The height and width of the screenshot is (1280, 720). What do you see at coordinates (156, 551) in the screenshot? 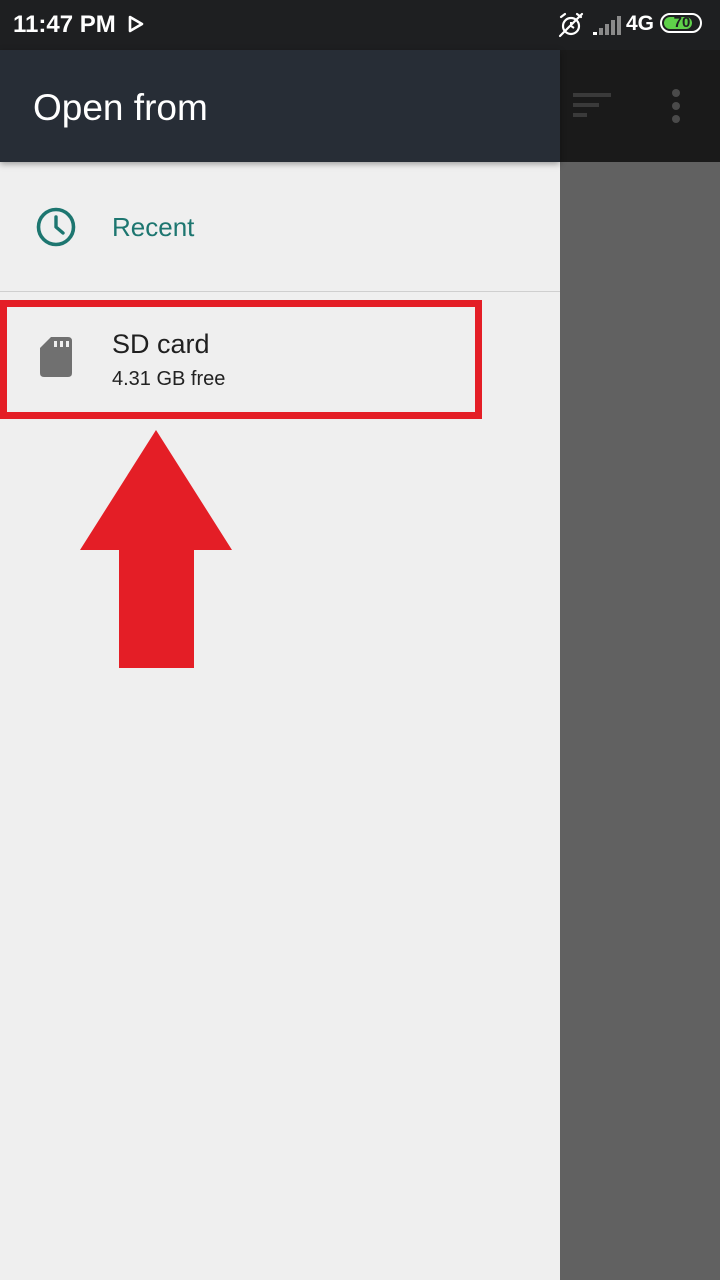
I see `annotation-arrow-icon` at bounding box center [156, 551].